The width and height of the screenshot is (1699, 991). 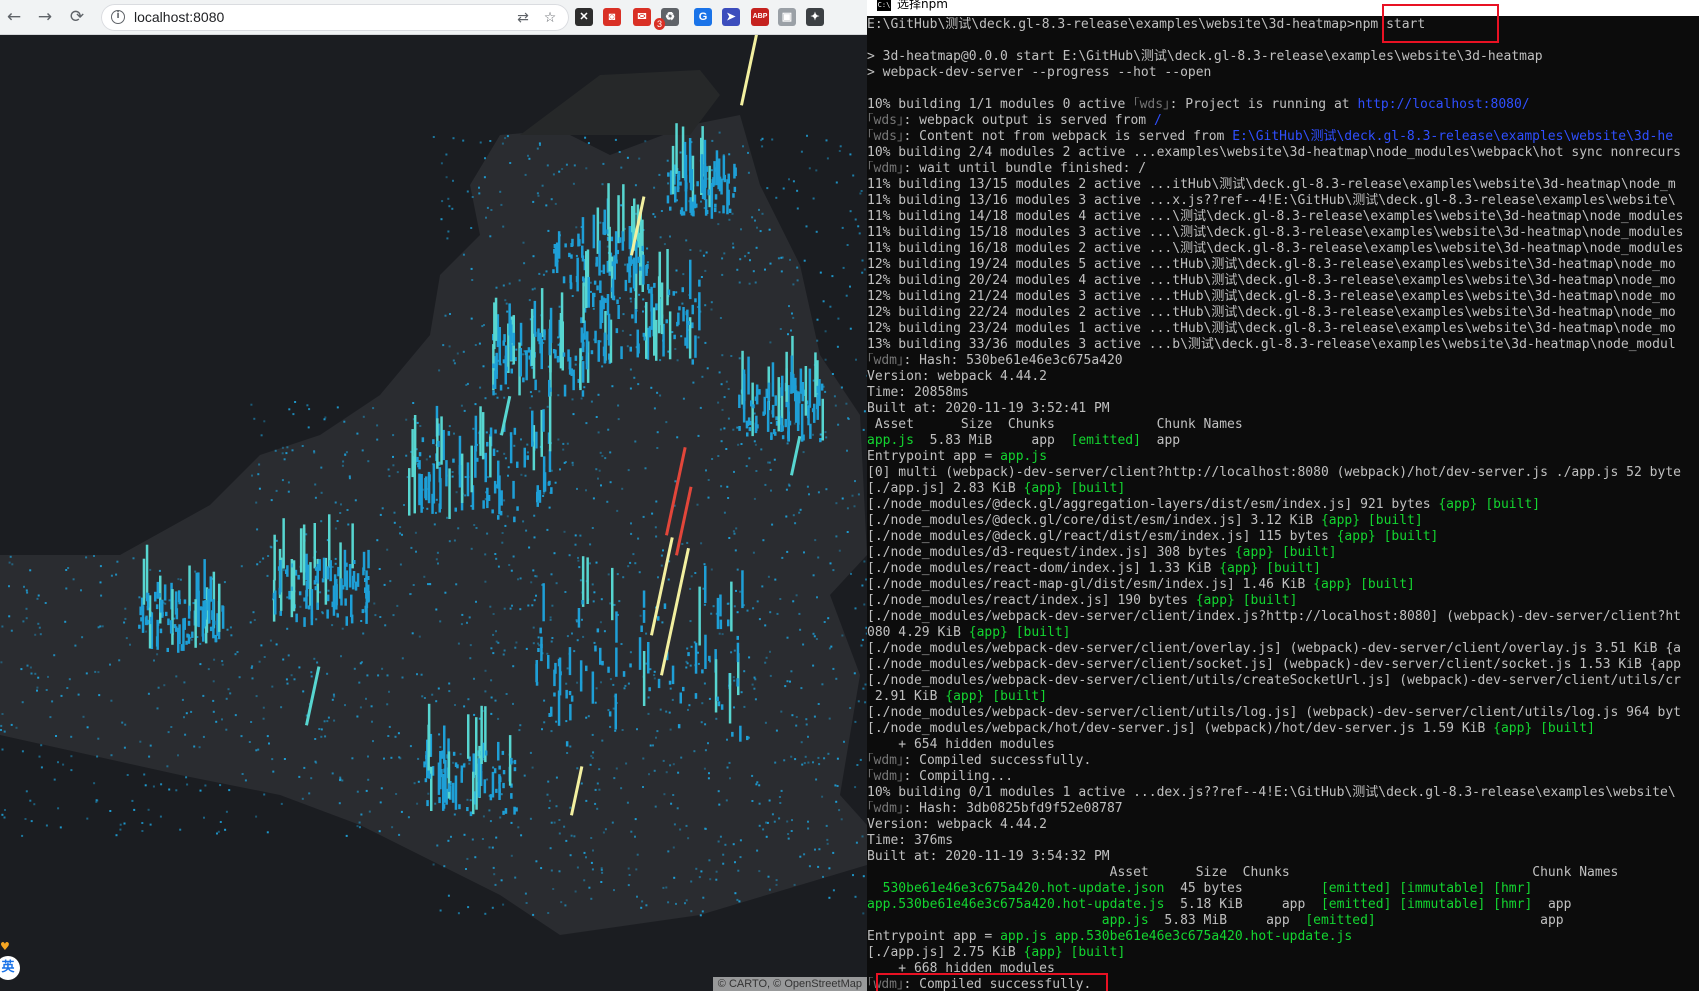 What do you see at coordinates (1283, 489) in the screenshot?
I see `terminal-line: [./app.js] 2.83 KiB {app} [built]` at bounding box center [1283, 489].